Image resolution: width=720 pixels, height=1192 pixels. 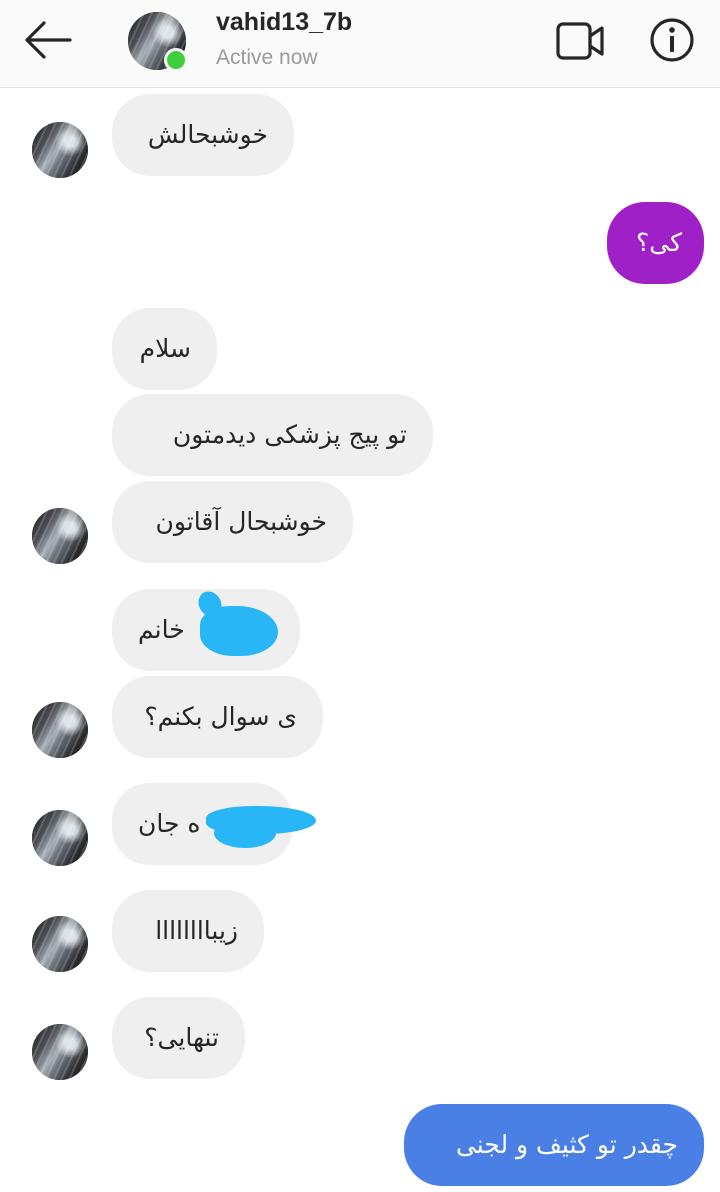 I want to click on video-call-button, so click(x=580, y=41).